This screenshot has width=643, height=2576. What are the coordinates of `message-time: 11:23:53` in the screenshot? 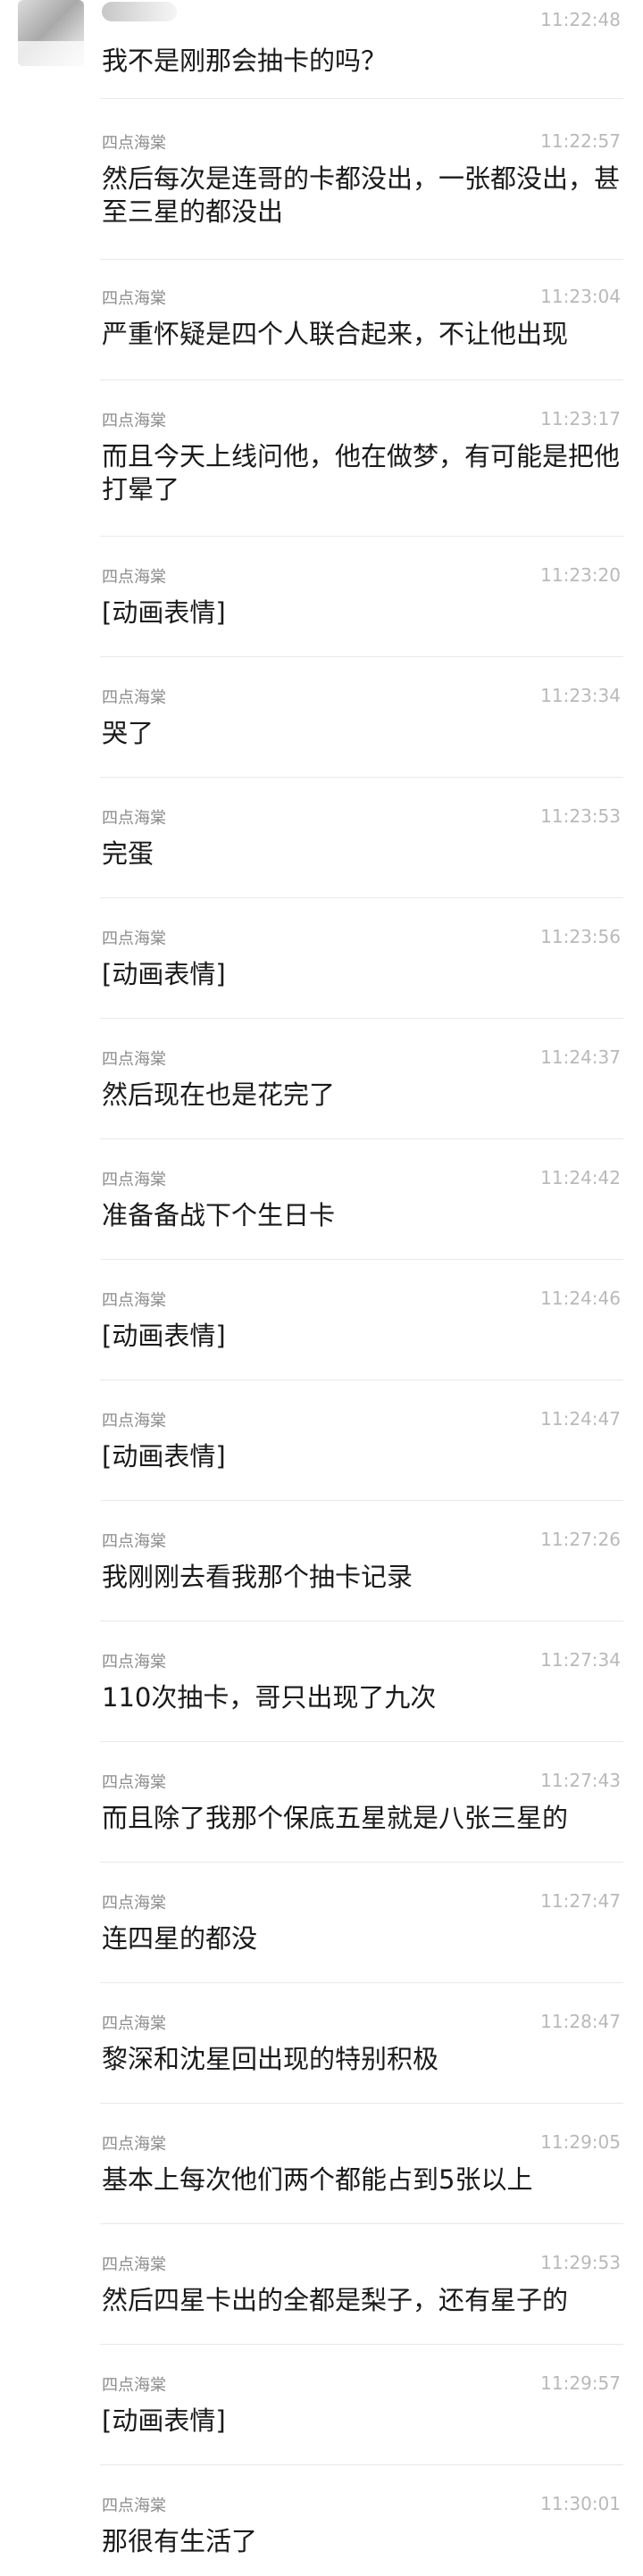 It's located at (580, 816).